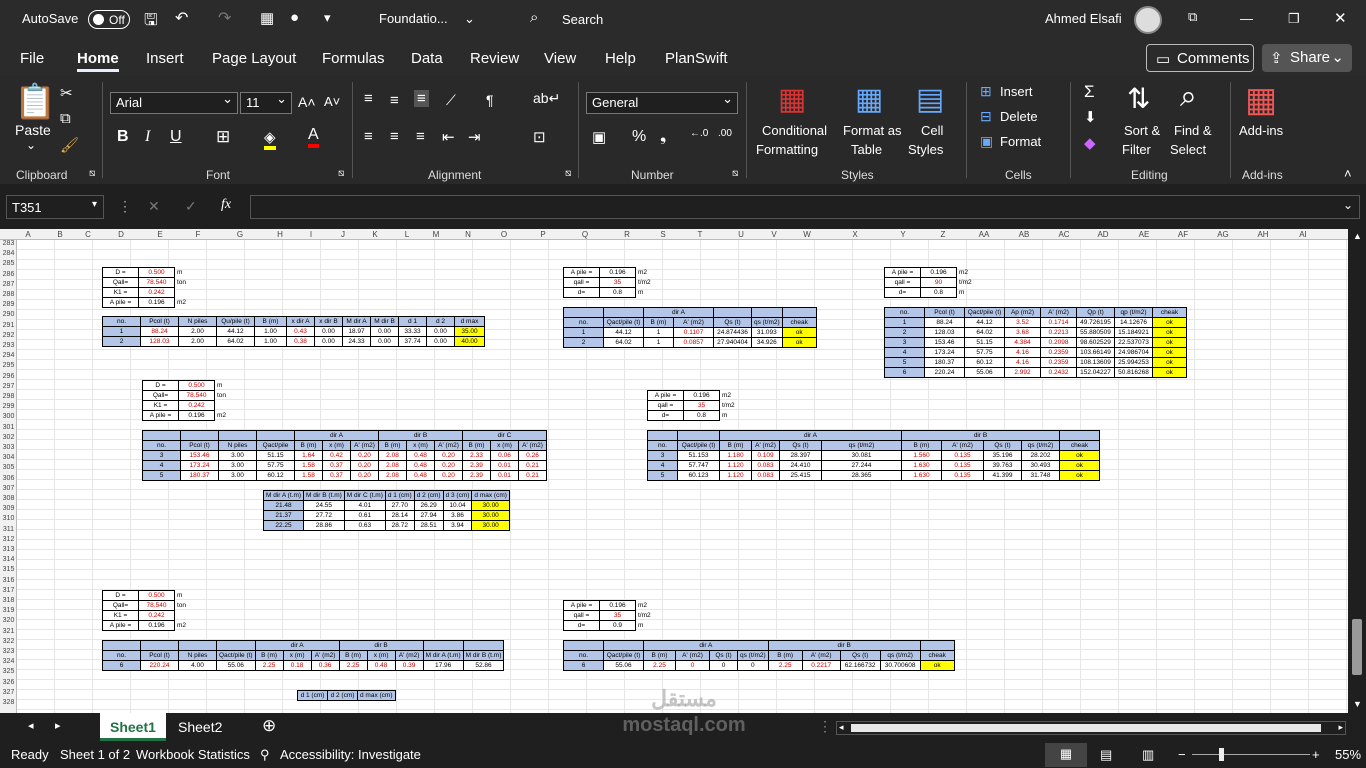 The width and height of the screenshot is (1366, 768). What do you see at coordinates (1022, 322) in the screenshot?
I see `table-cell: 3.52` at bounding box center [1022, 322].